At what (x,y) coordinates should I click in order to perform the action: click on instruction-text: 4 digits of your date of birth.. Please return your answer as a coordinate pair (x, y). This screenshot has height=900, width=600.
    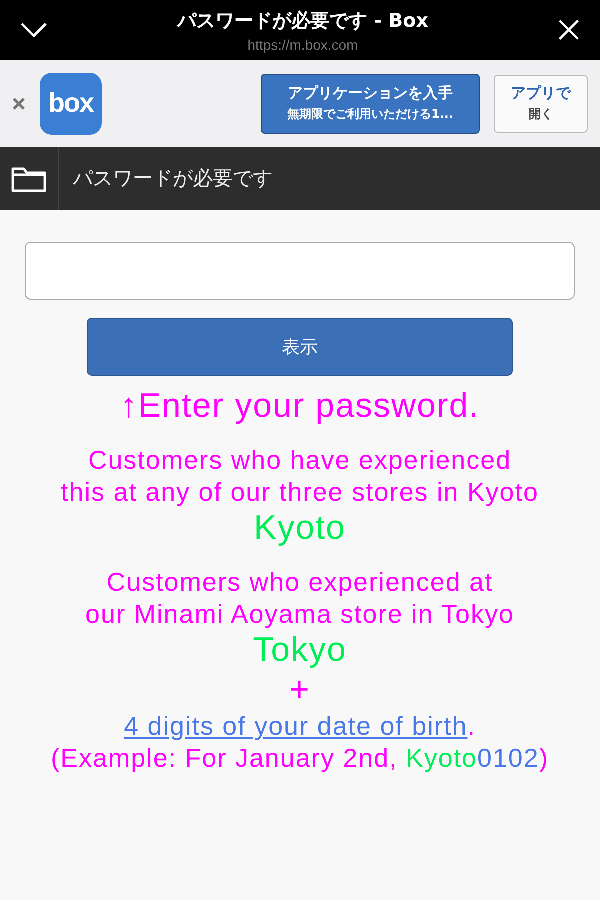
    Looking at the image, I should click on (300, 726).